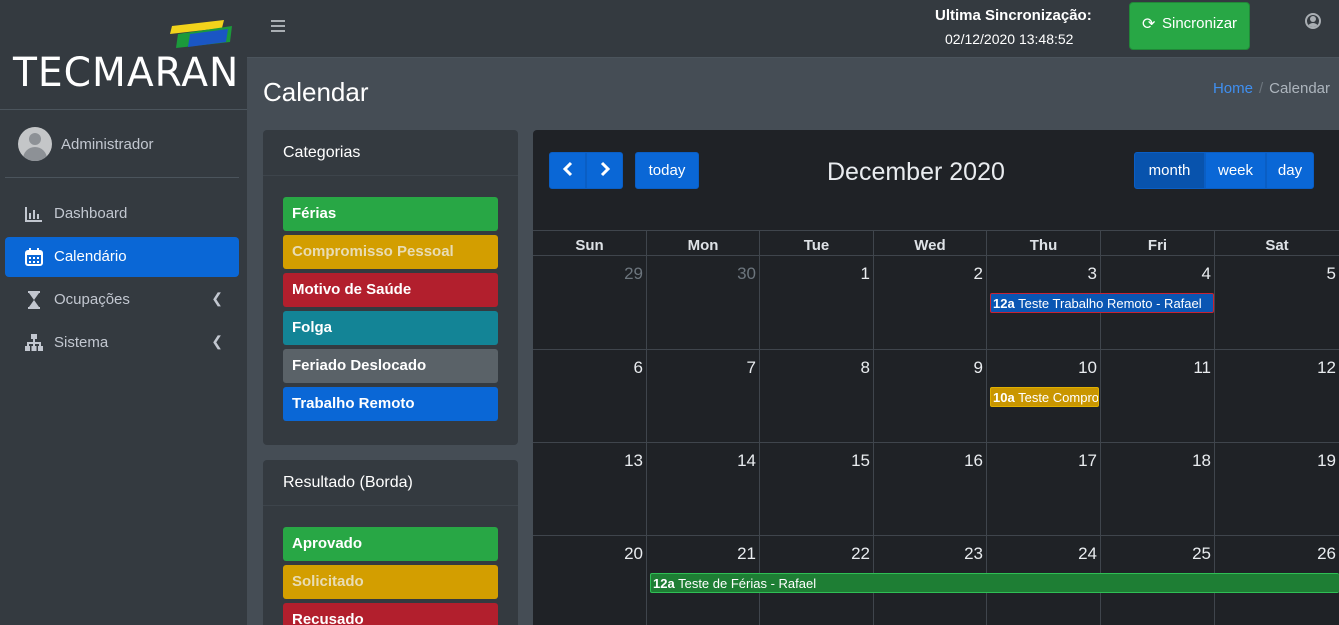  What do you see at coordinates (1206, 273) in the screenshot?
I see `day-number: 4` at bounding box center [1206, 273].